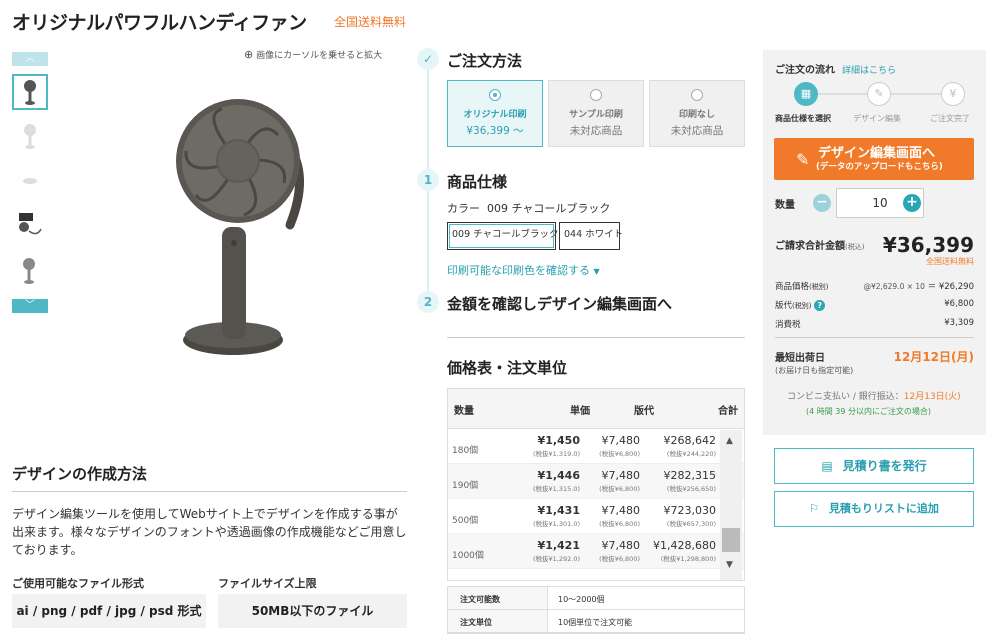  I want to click on thumbnail-scroll-up-button: ︿, so click(30, 59).